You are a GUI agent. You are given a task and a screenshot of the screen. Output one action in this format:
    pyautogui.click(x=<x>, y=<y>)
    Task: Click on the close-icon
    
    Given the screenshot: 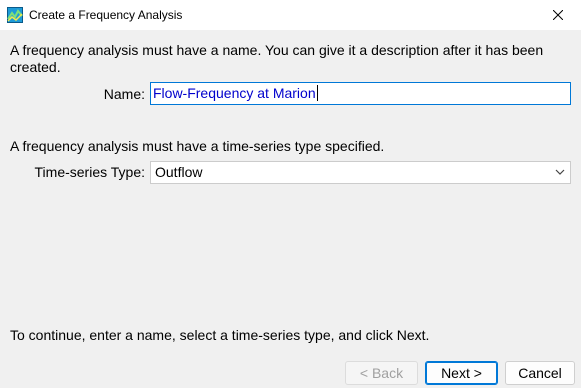 What is the action you would take?
    pyautogui.click(x=558, y=15)
    